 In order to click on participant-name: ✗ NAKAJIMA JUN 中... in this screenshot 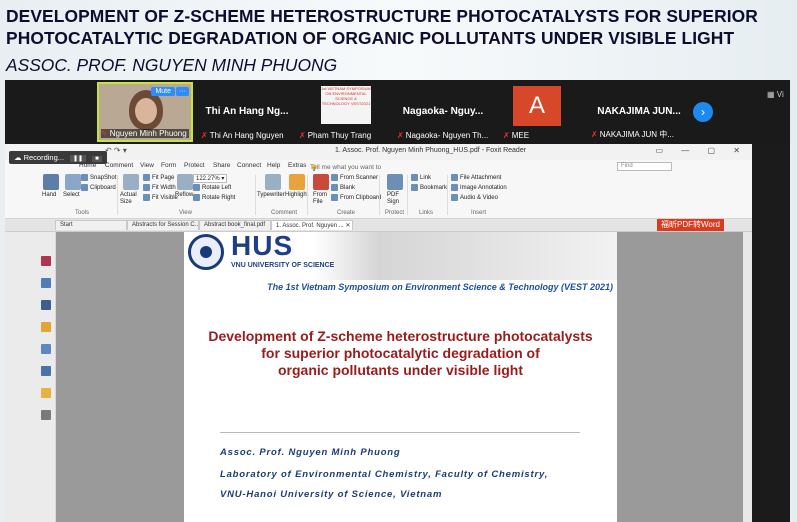, I will do `click(639, 134)`.